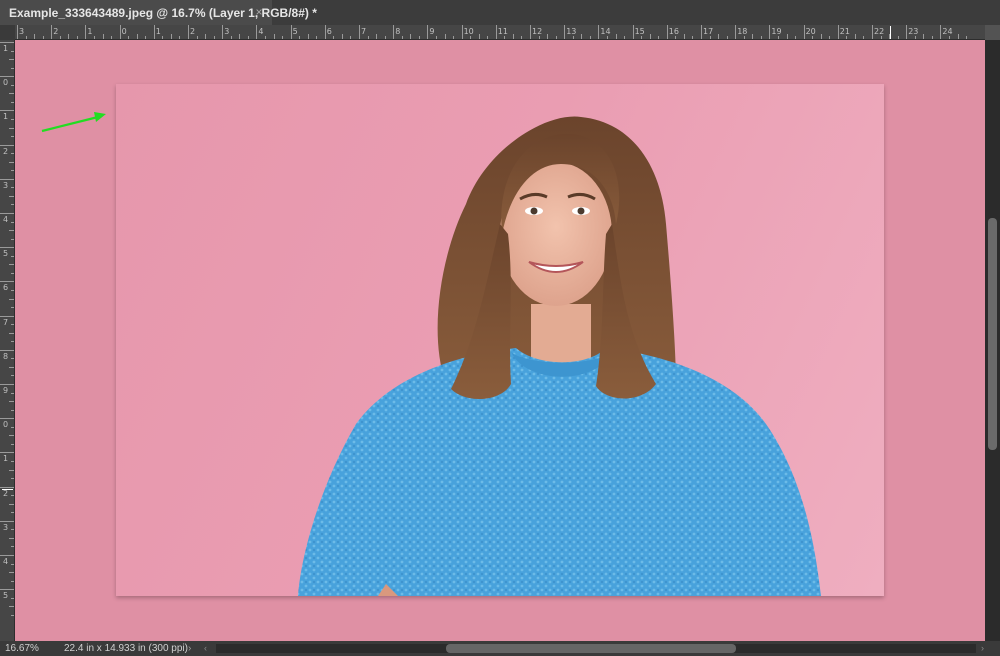 The image size is (1000, 656). I want to click on ruler-label: 13, so click(571, 31).